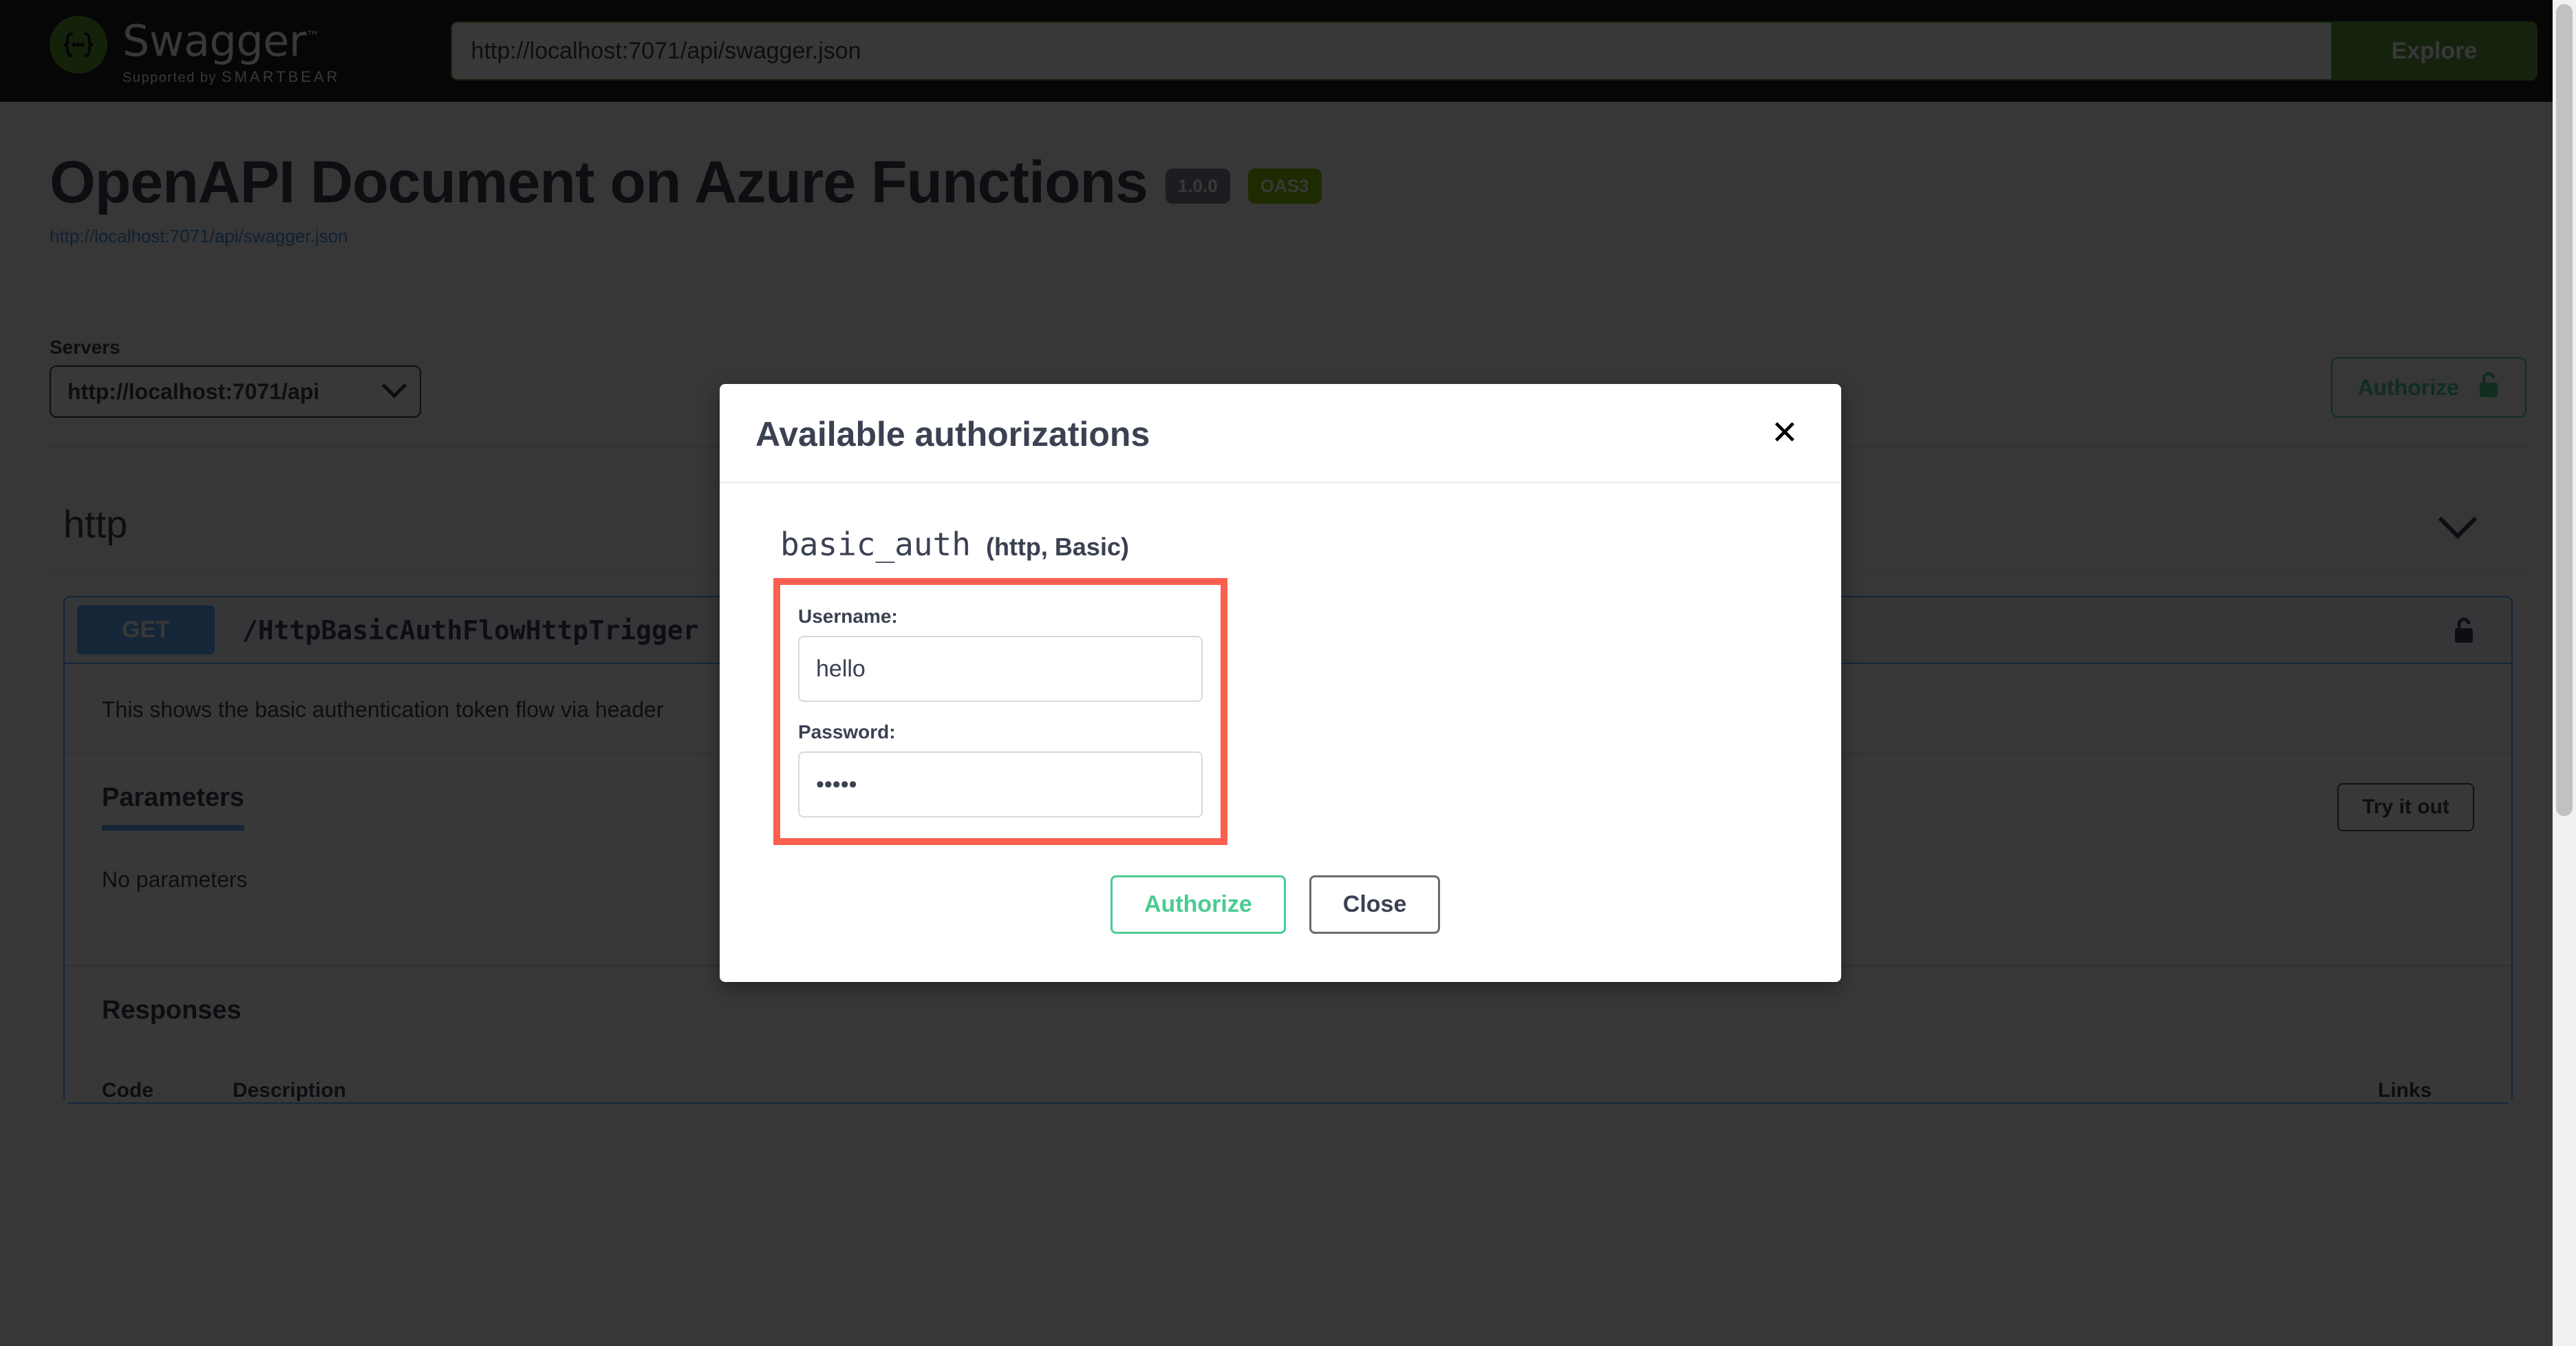 The width and height of the screenshot is (2576, 1346). What do you see at coordinates (952, 434) in the screenshot?
I see `modal-title: Available authorizations` at bounding box center [952, 434].